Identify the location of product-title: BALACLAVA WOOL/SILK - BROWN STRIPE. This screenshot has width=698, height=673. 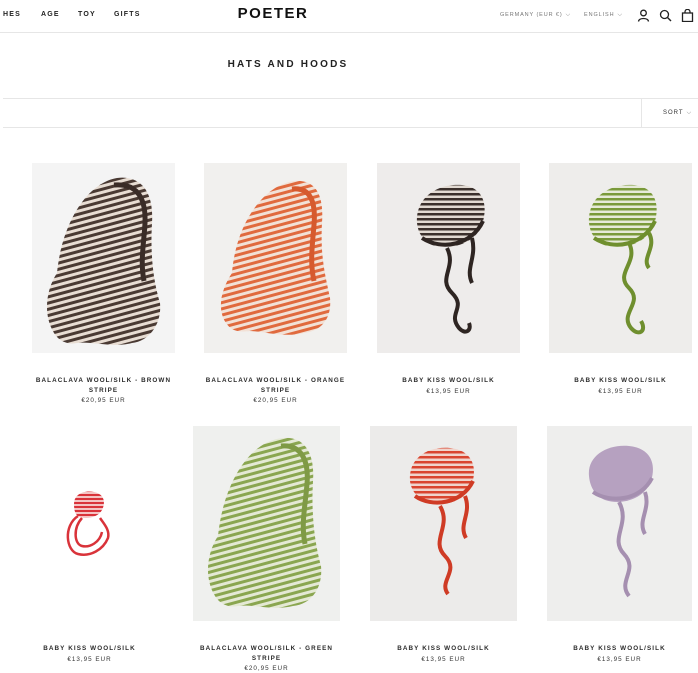
(103, 386).